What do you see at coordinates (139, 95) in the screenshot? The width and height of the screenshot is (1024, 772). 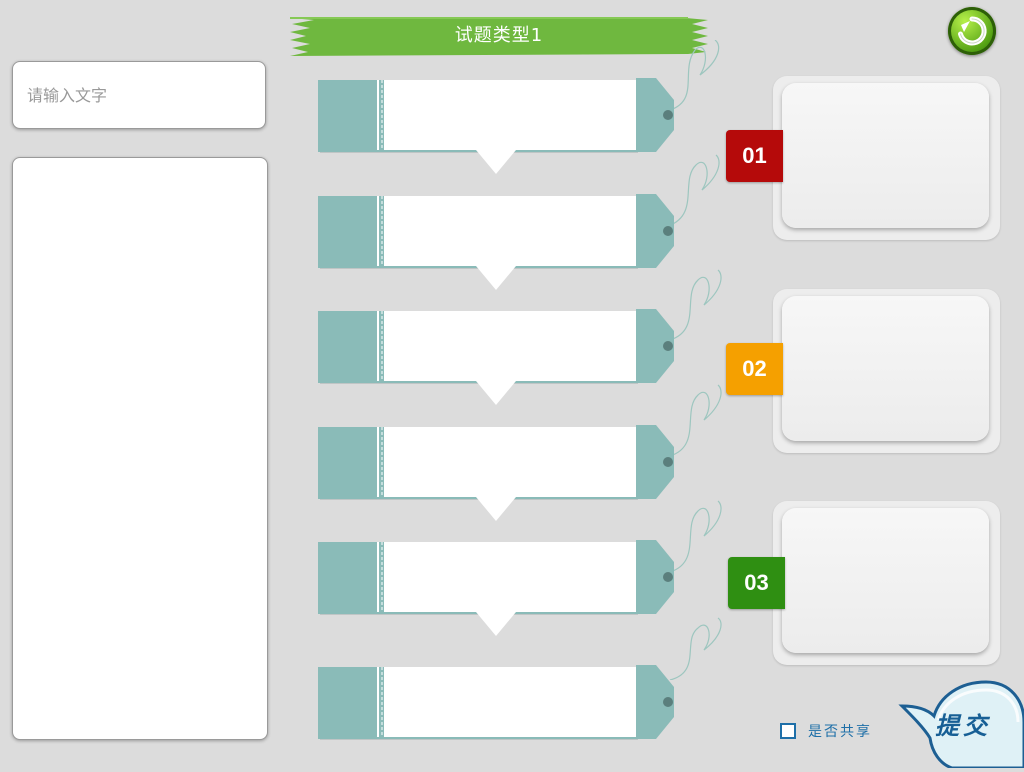 I see `search-input` at bounding box center [139, 95].